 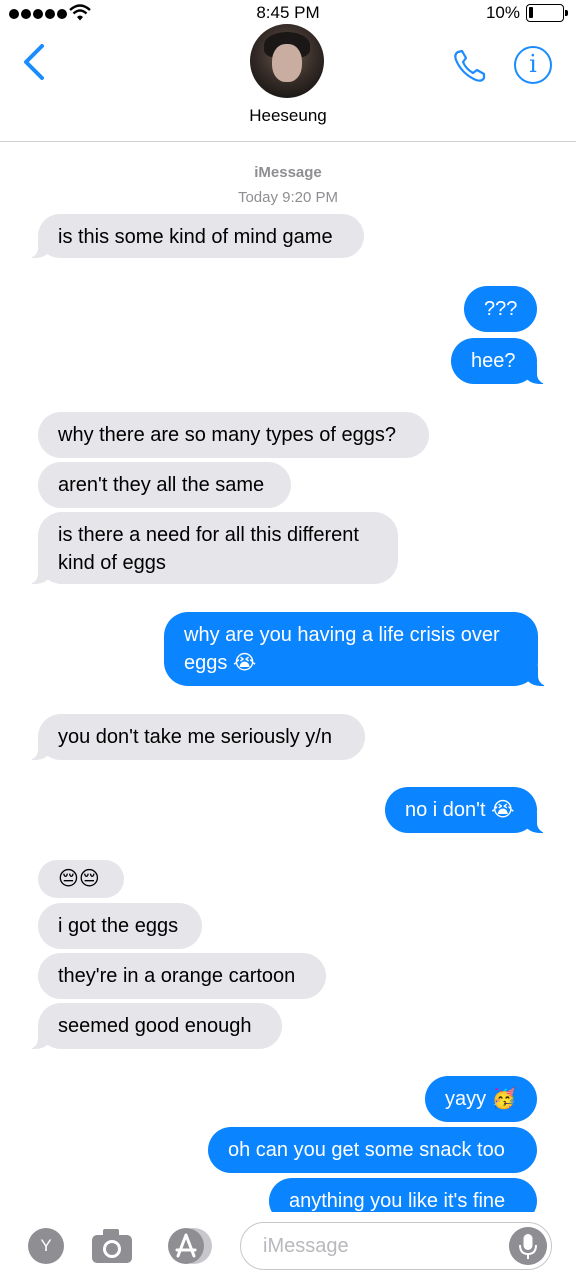 What do you see at coordinates (533, 65) in the screenshot?
I see `info-icon: i` at bounding box center [533, 65].